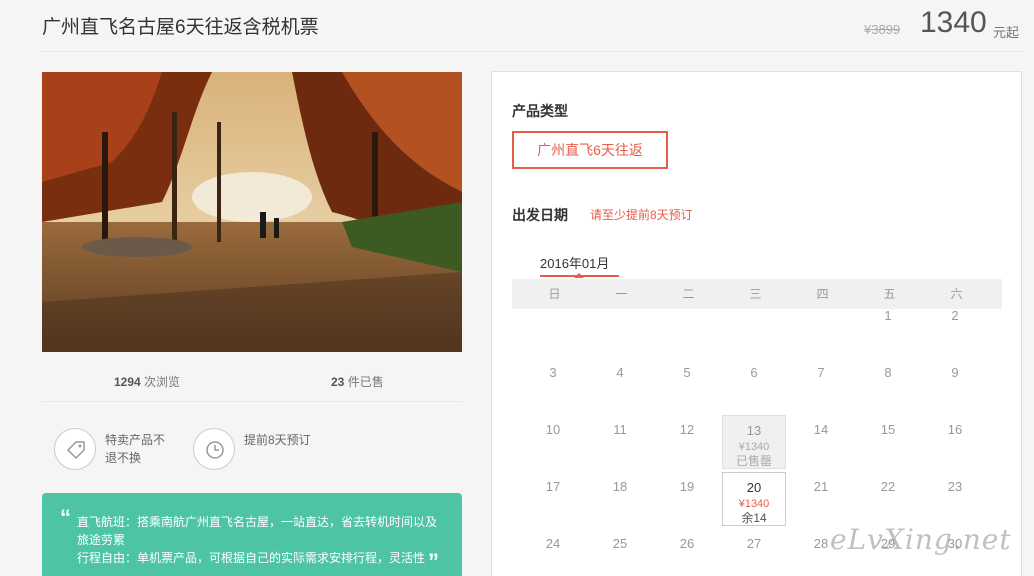 This screenshot has height=576, width=1034. I want to click on departure-date-label: 出发日期, so click(540, 215).